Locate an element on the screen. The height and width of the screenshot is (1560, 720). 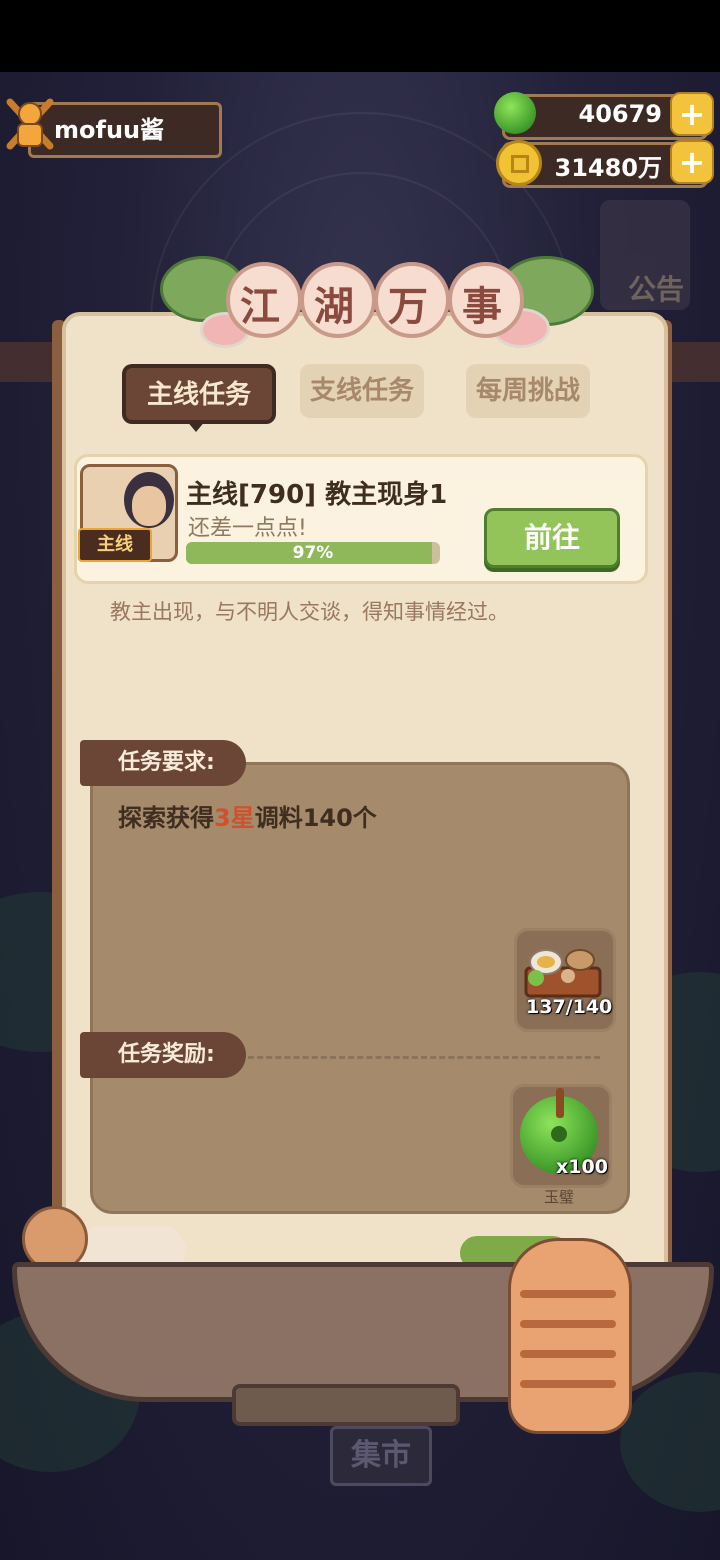
requirement-text-suffix: 调料140个 is located at coordinates (315, 818).